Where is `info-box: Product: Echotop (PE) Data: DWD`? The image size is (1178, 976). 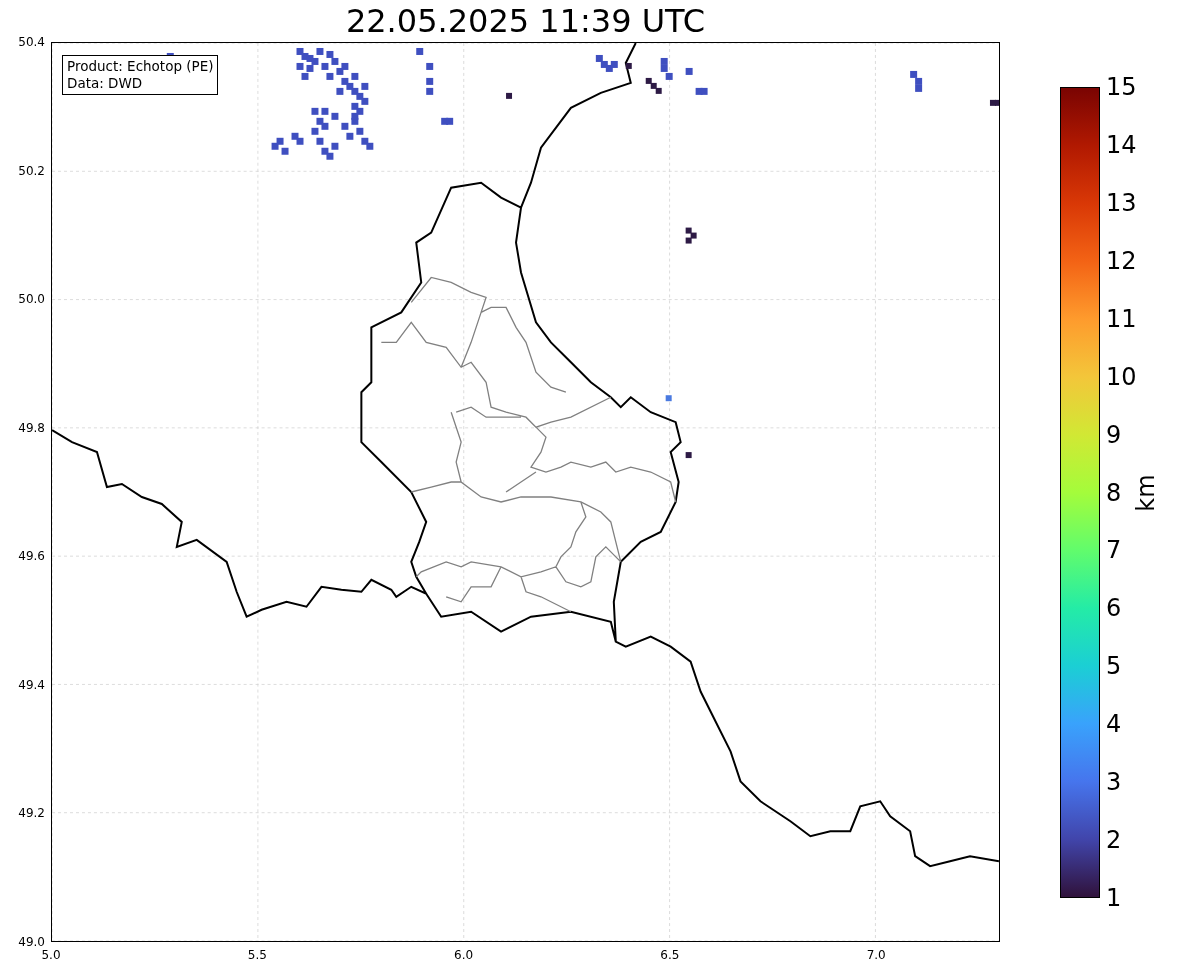 info-box: Product: Echotop (PE) Data: DWD is located at coordinates (140, 75).